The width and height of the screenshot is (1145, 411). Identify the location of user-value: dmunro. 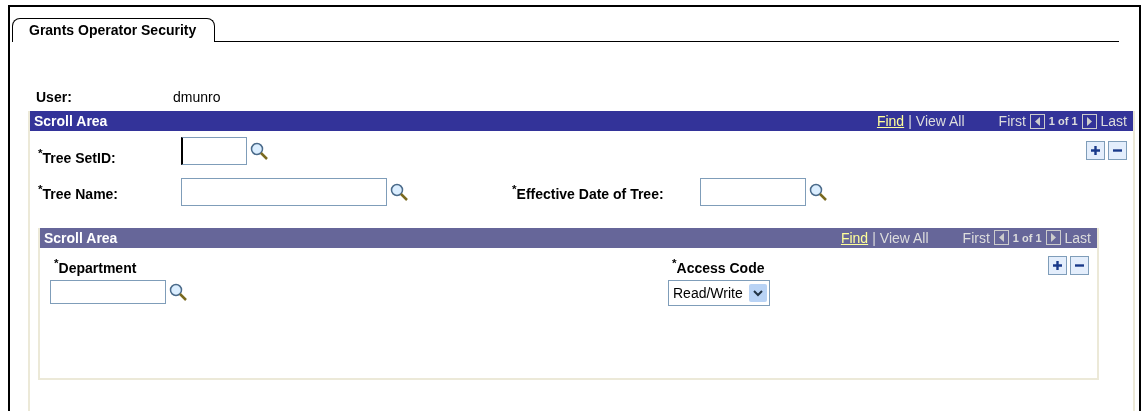
(197, 97).